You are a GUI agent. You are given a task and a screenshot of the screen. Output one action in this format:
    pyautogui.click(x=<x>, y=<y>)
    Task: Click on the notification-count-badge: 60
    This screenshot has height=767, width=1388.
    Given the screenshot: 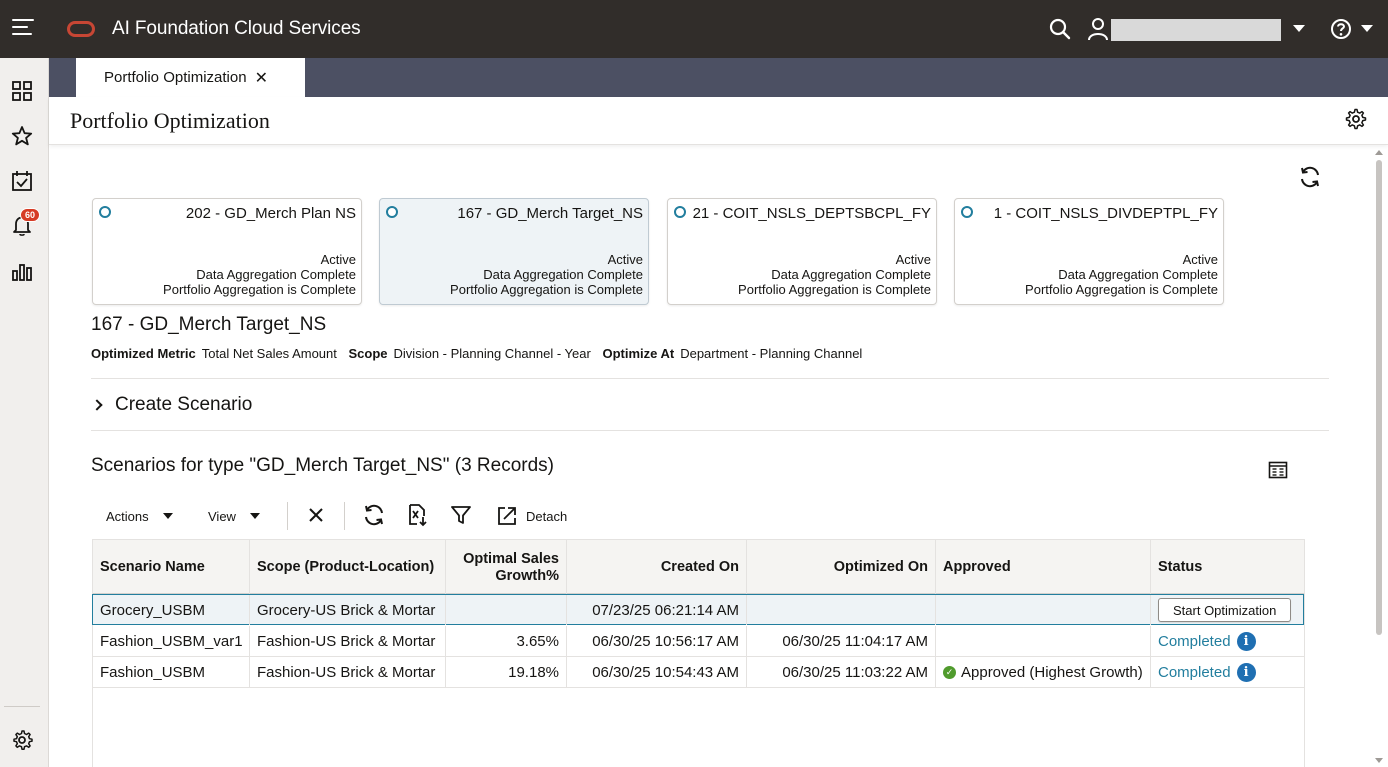 What is the action you would take?
    pyautogui.click(x=30, y=215)
    